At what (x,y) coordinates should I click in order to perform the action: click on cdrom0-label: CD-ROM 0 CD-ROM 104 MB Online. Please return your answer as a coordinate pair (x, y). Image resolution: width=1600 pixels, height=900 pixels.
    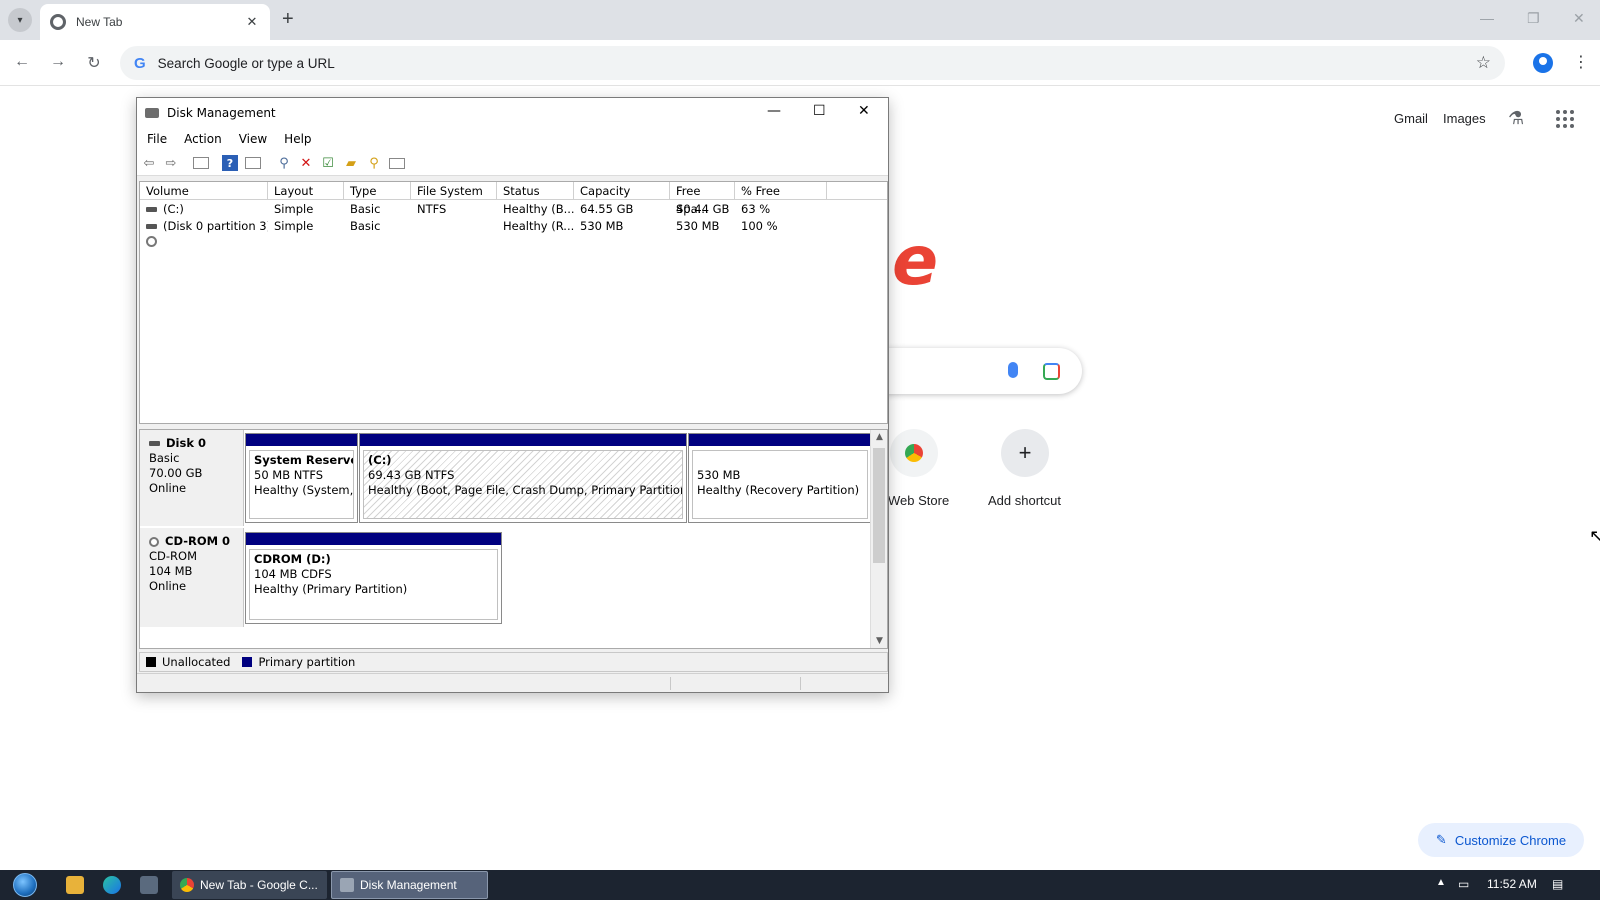
    Looking at the image, I should click on (192, 577).